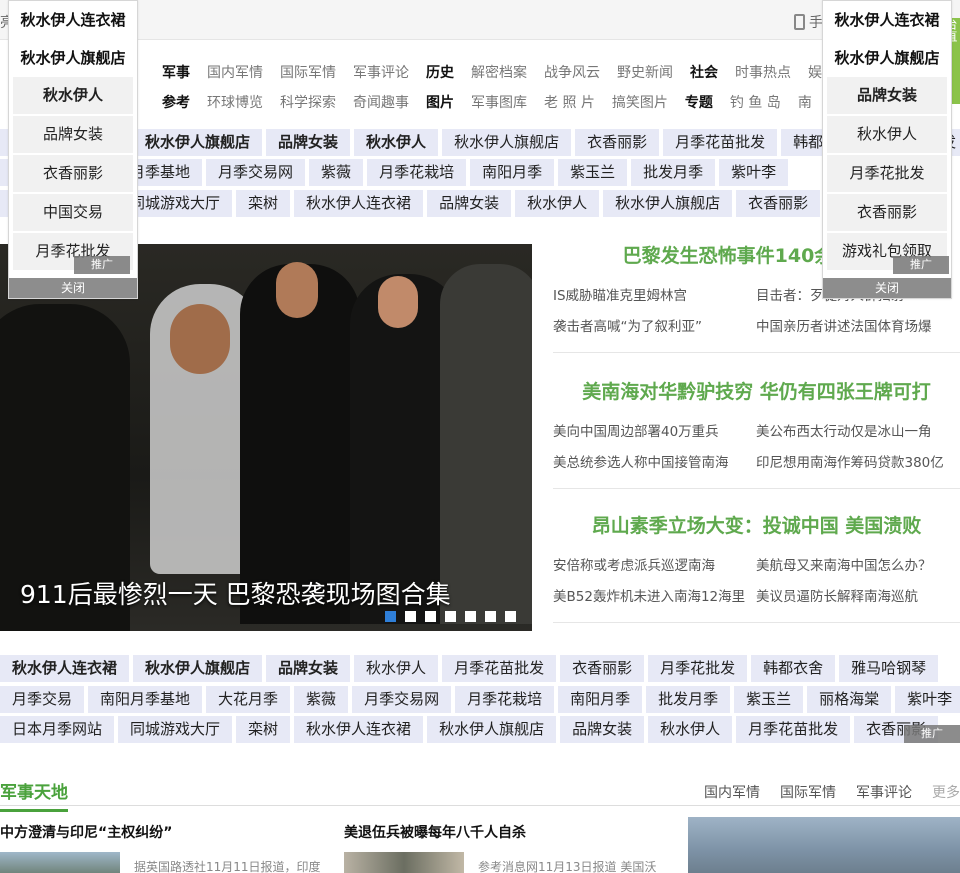  Describe the element at coordinates (308, 103) in the screenshot. I see `nav-link: 科学探索` at that location.